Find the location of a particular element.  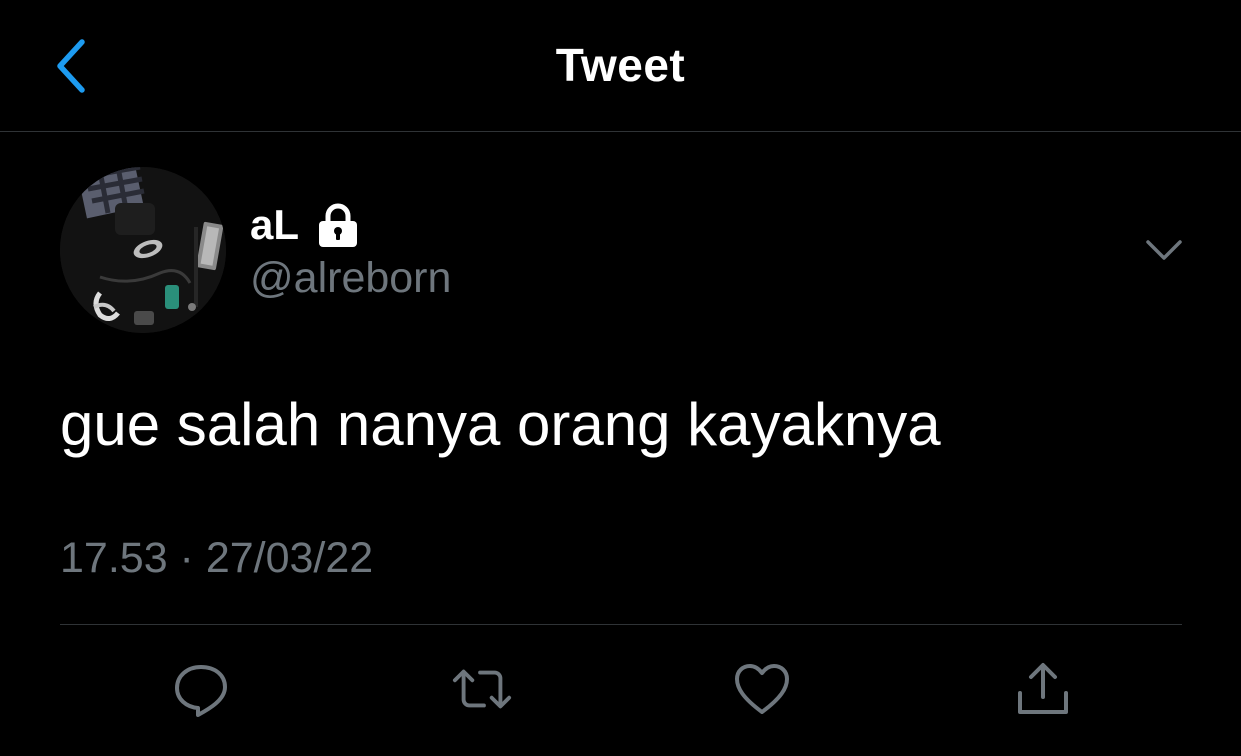

display-name: aL is located at coordinates (274, 225).